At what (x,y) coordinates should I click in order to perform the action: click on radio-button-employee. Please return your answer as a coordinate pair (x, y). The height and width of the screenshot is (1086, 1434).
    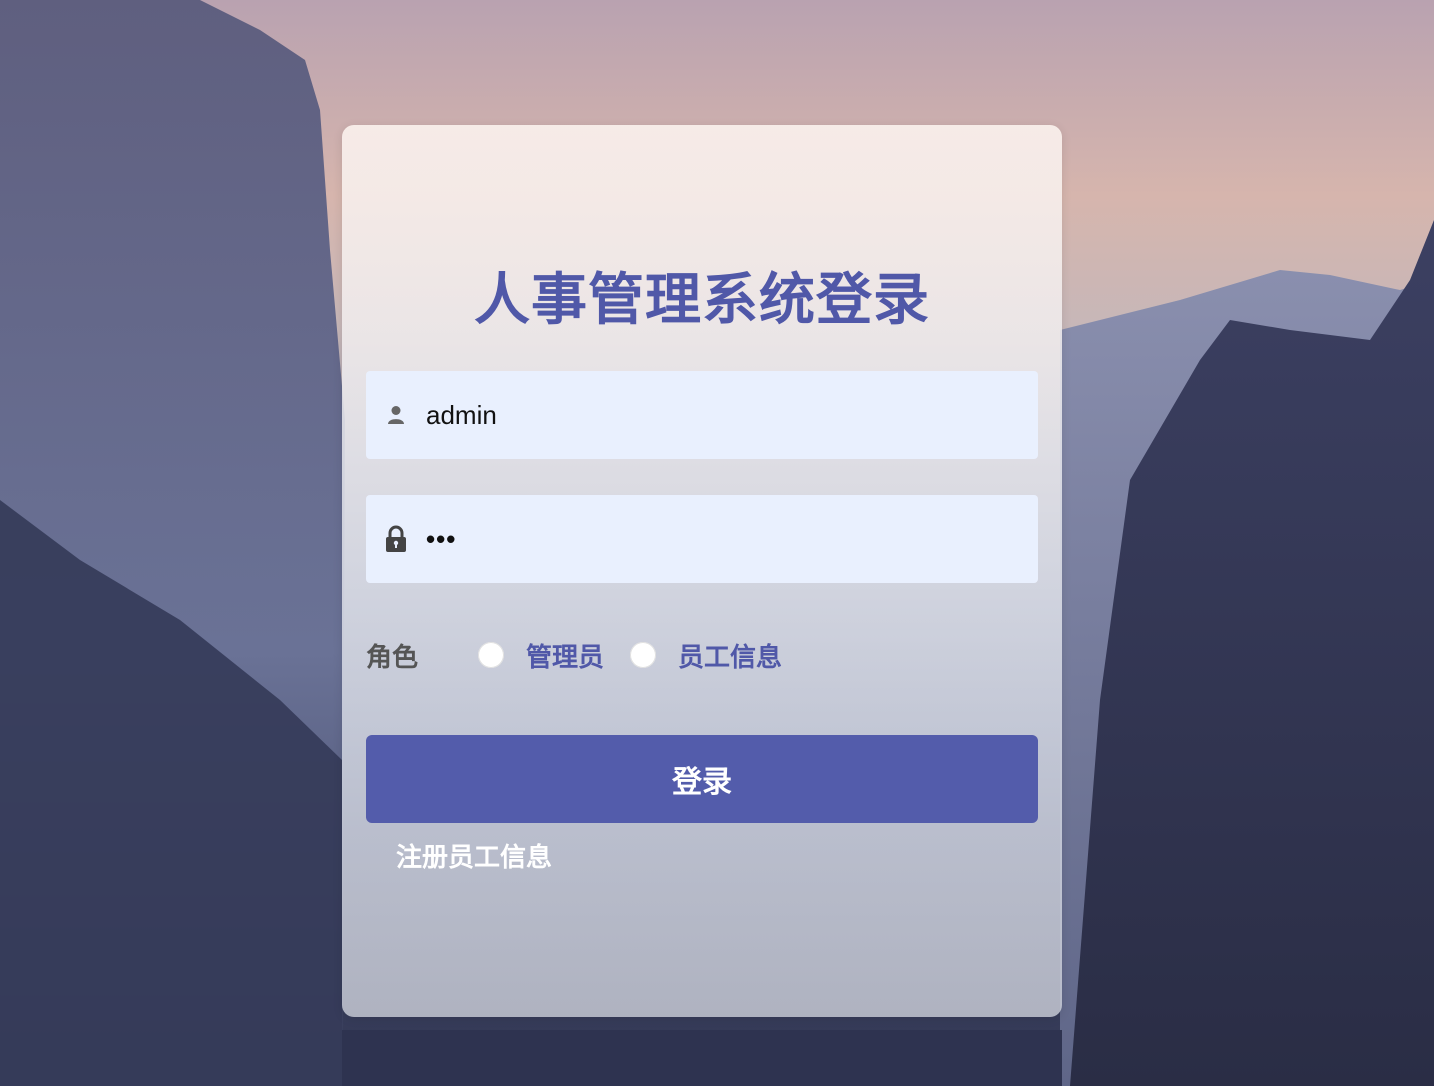
    Looking at the image, I should click on (643, 655).